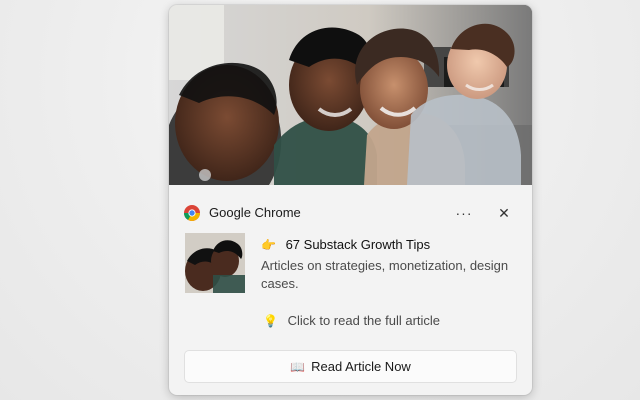 This screenshot has height=400, width=640. I want to click on lightbulb-emoji: 💡, so click(270, 321).